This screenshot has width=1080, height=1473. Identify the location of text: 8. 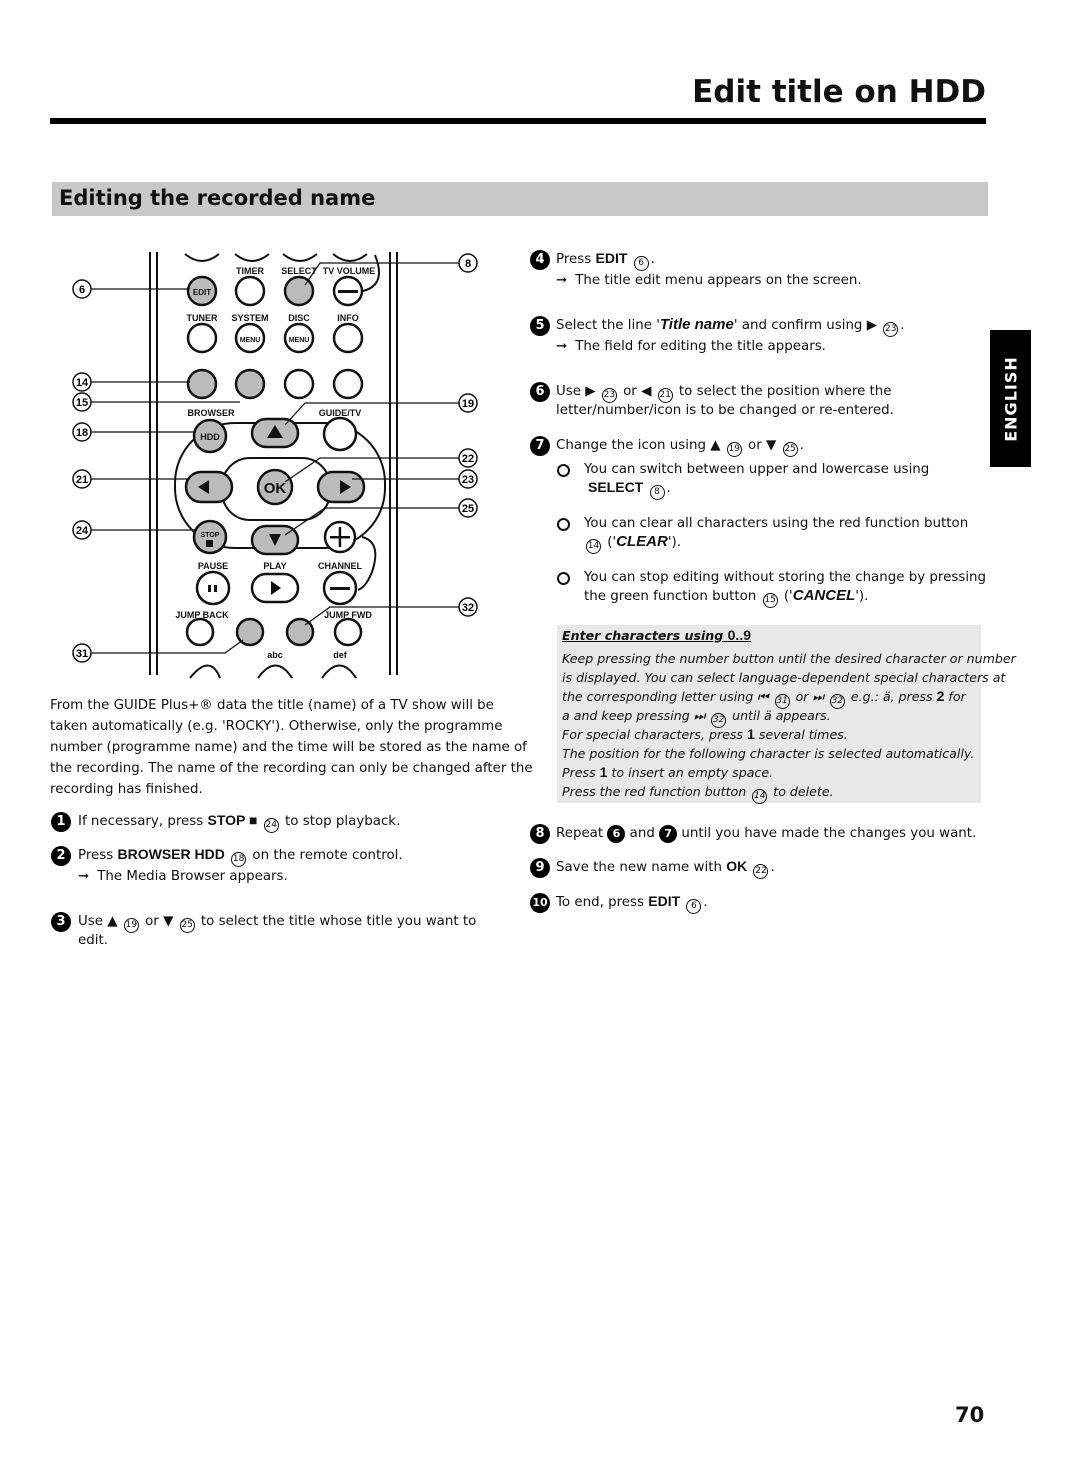
(468, 264).